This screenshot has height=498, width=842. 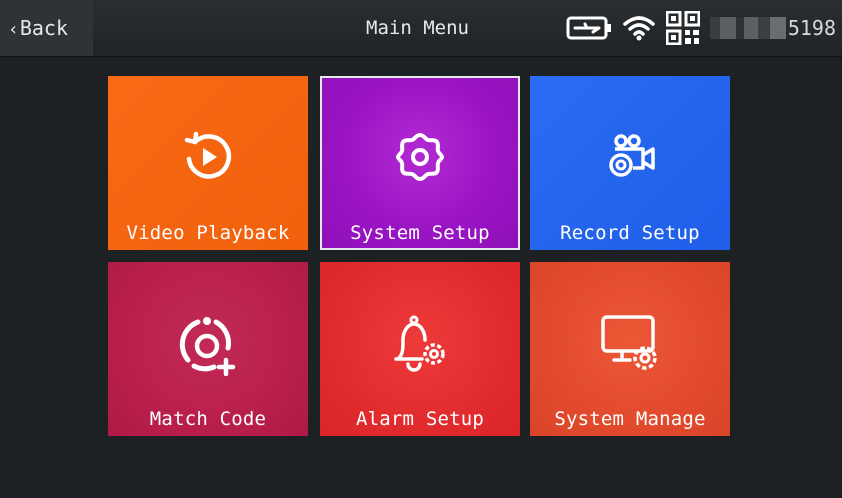 I want to click on match-code-label: Match Code, so click(x=208, y=419).